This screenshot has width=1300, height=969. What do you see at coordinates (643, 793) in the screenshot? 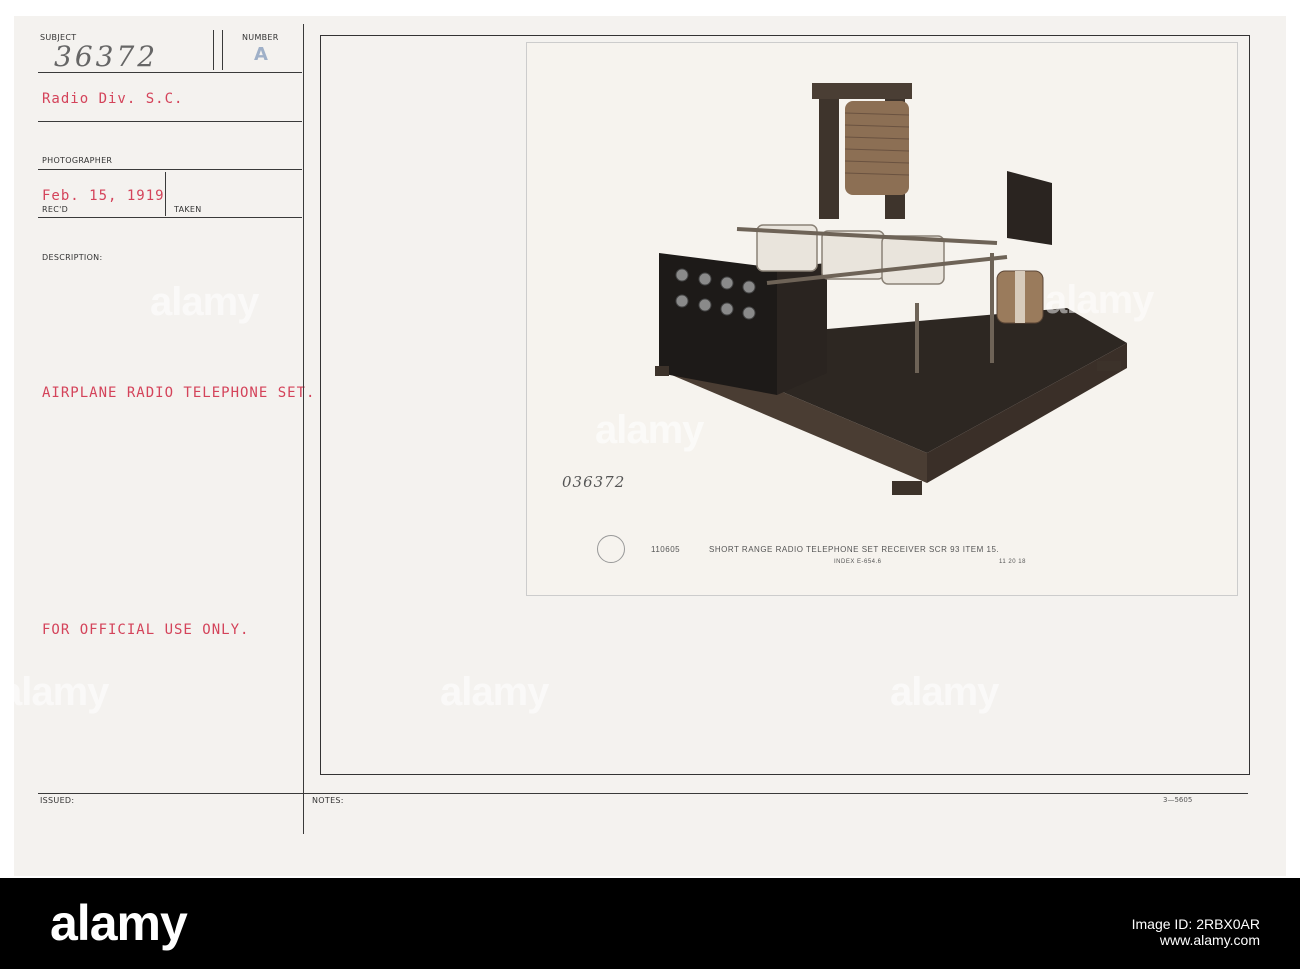
I see `bottom-rule` at bounding box center [643, 793].